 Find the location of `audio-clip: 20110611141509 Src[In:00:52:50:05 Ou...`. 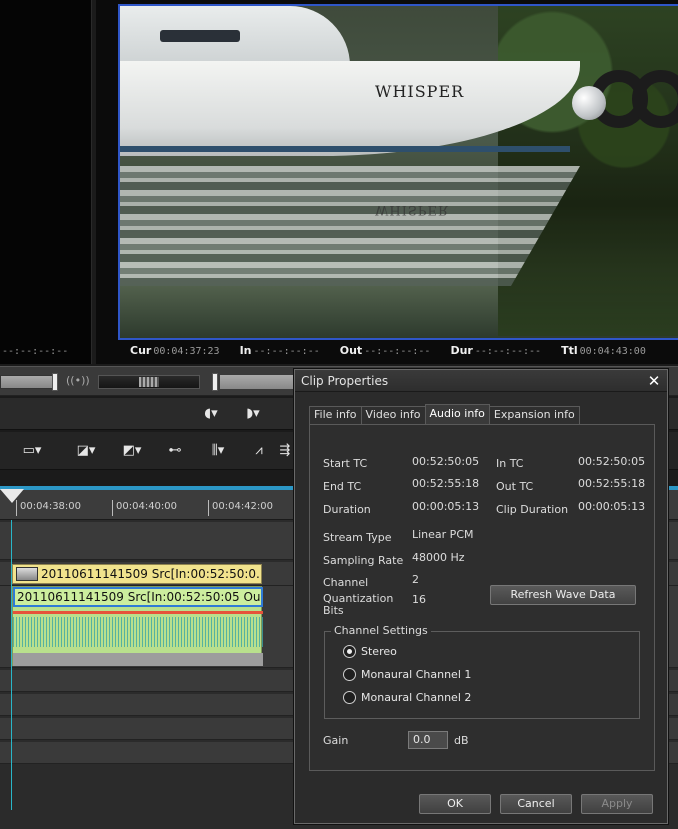

audio-clip: 20110611141509 Src[In:00:52:50:05 Ou... is located at coordinates (137, 626).